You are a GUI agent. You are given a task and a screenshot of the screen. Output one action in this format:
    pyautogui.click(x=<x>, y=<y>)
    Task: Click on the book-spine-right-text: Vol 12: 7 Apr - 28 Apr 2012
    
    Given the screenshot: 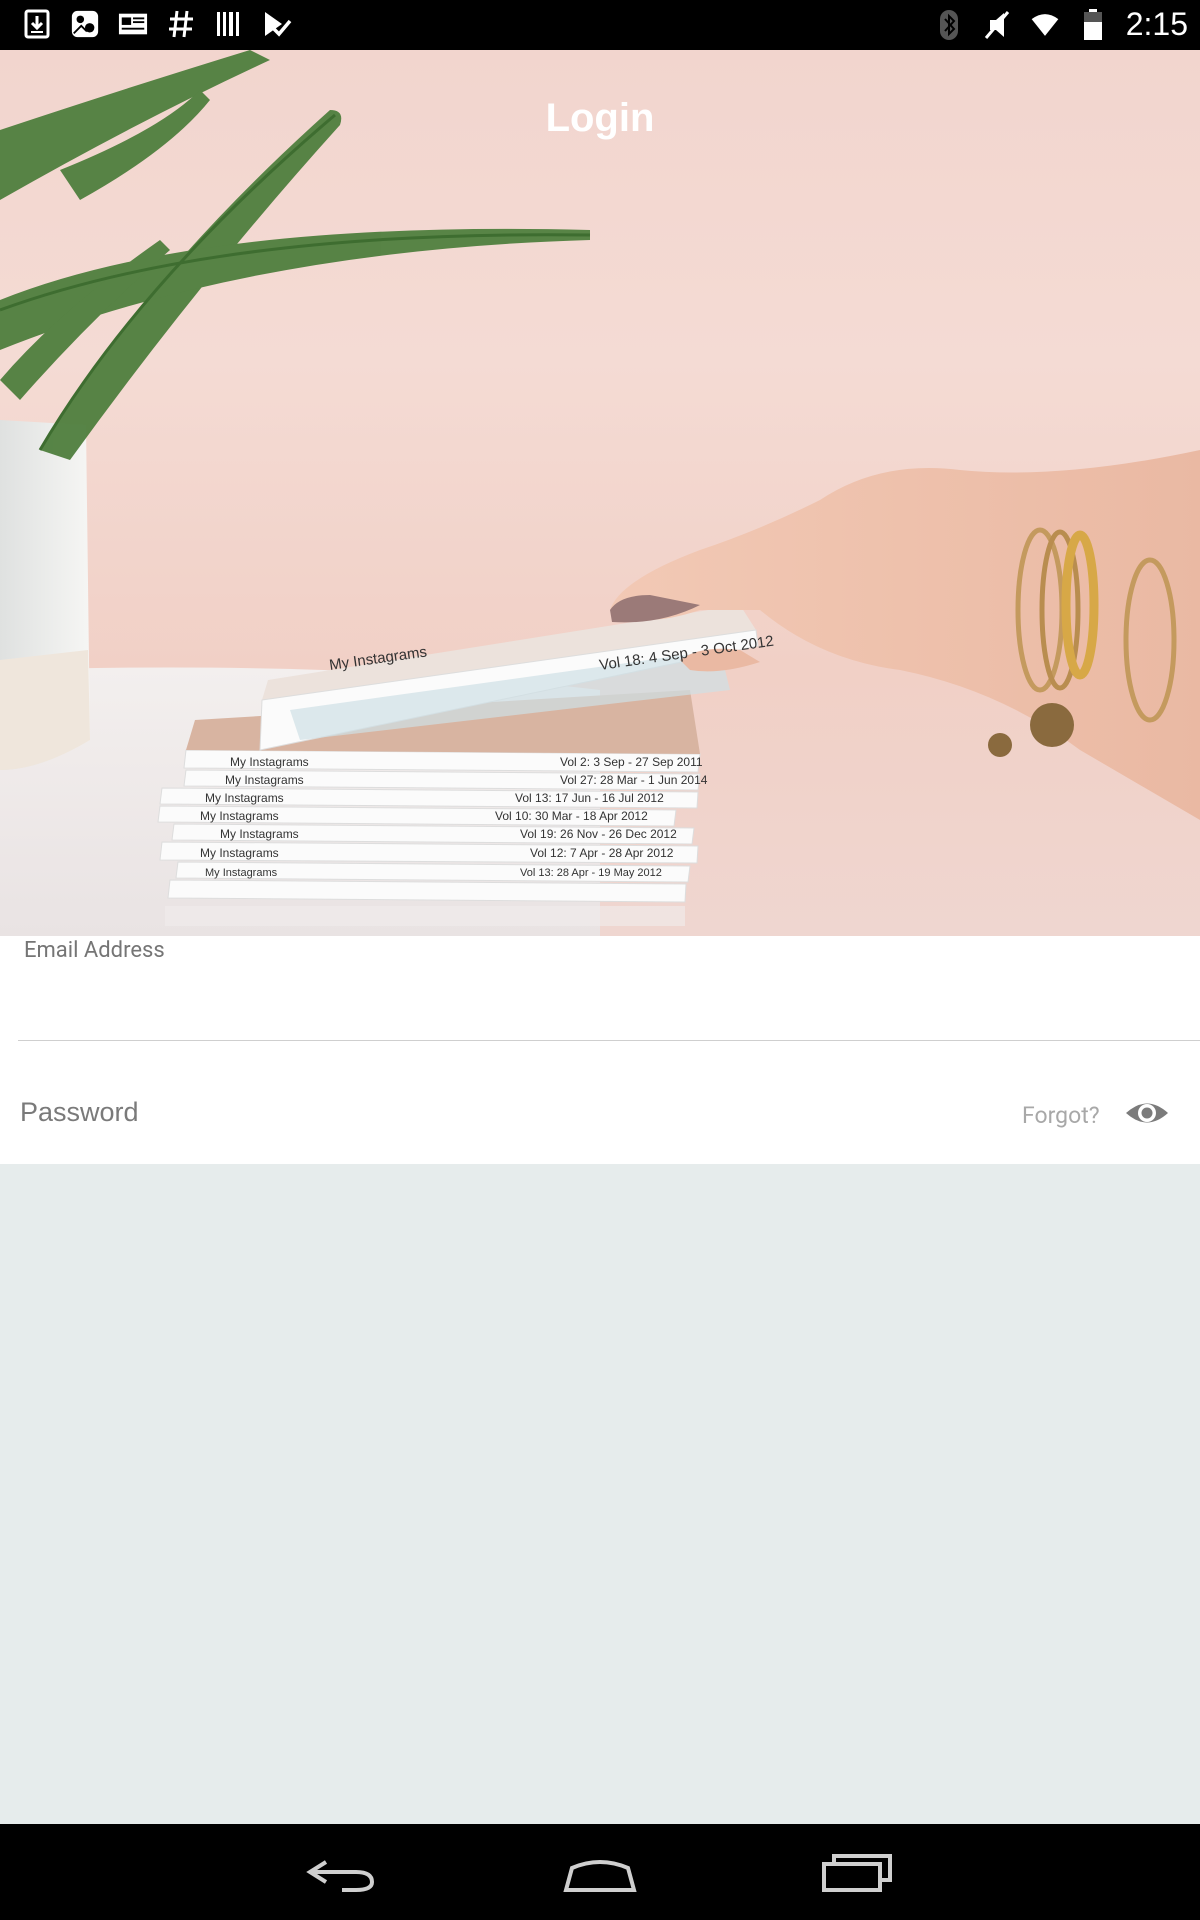 What is the action you would take?
    pyautogui.click(x=602, y=853)
    